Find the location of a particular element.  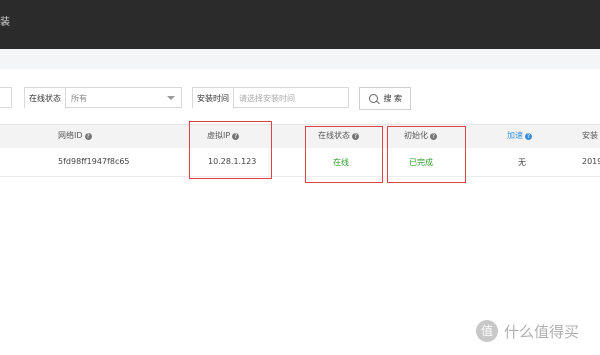

partial-filter-input is located at coordinates (6, 97).